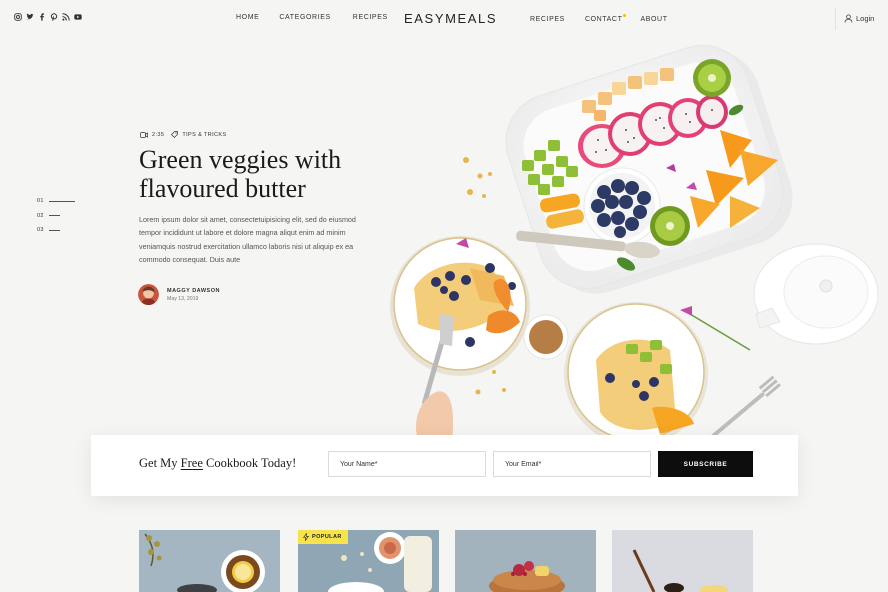  What do you see at coordinates (160, 463) in the screenshot?
I see `subscribe-title-start: Get My` at bounding box center [160, 463].